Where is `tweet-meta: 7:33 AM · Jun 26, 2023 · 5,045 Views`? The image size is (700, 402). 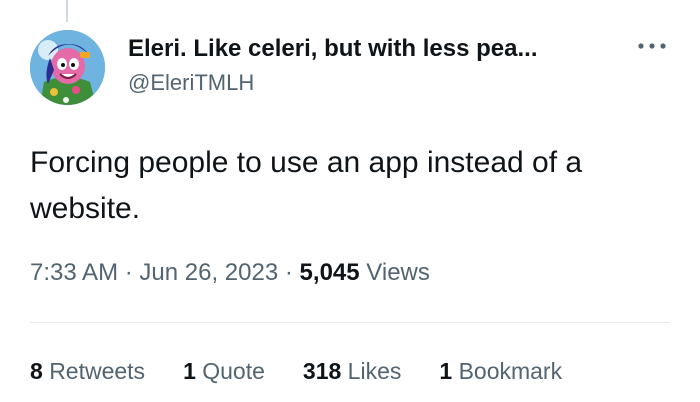 tweet-meta: 7:33 AM · Jun 26, 2023 · 5,045 Views is located at coordinates (230, 273).